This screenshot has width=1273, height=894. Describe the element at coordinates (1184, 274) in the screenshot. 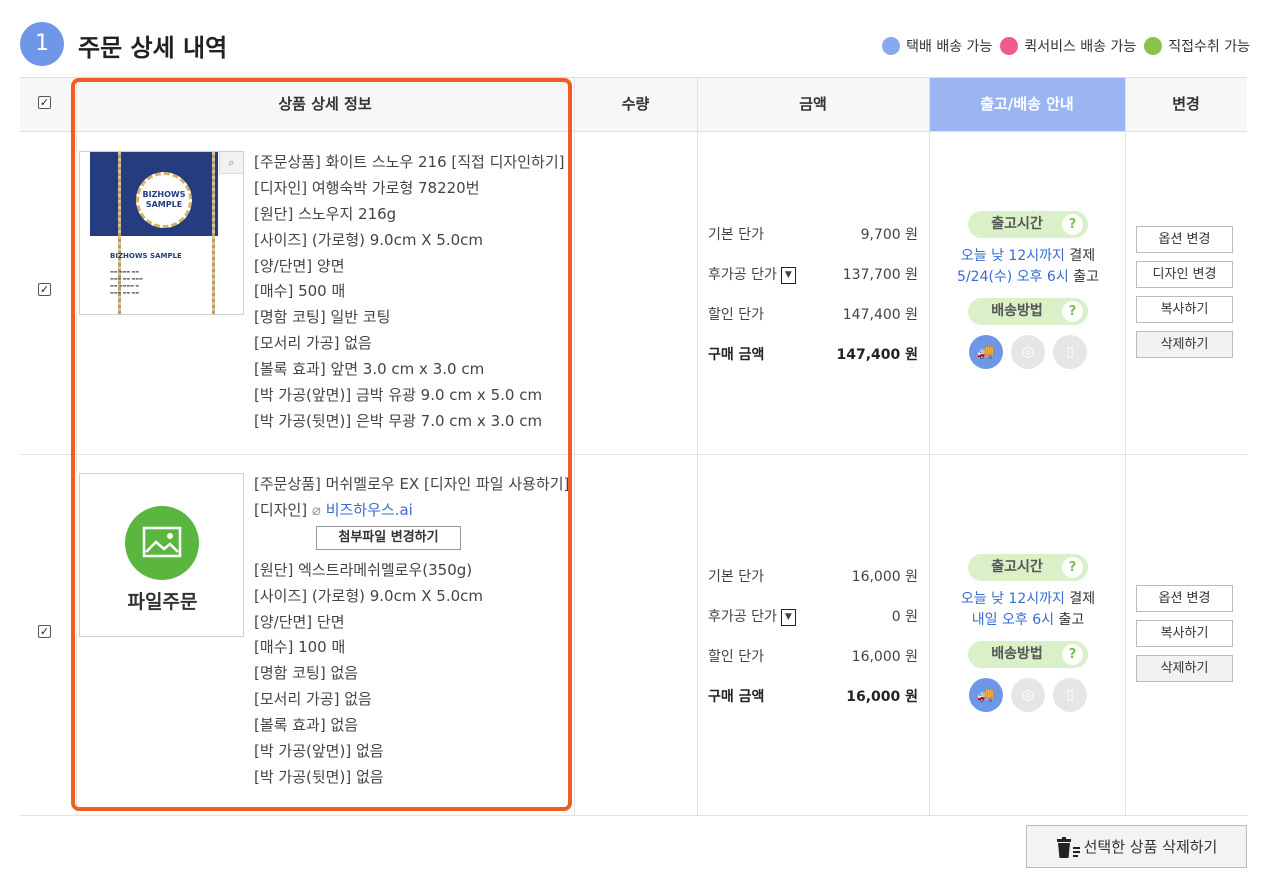

I see `design-change-button: 디자인 변경` at that location.